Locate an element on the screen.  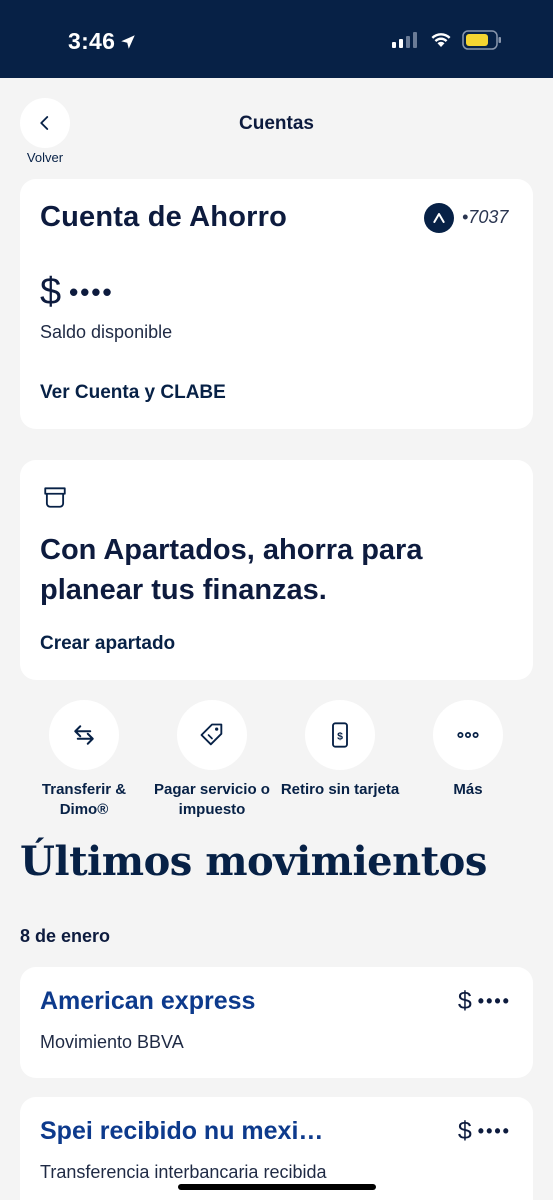
action-transfer-button is located at coordinates (84, 735).